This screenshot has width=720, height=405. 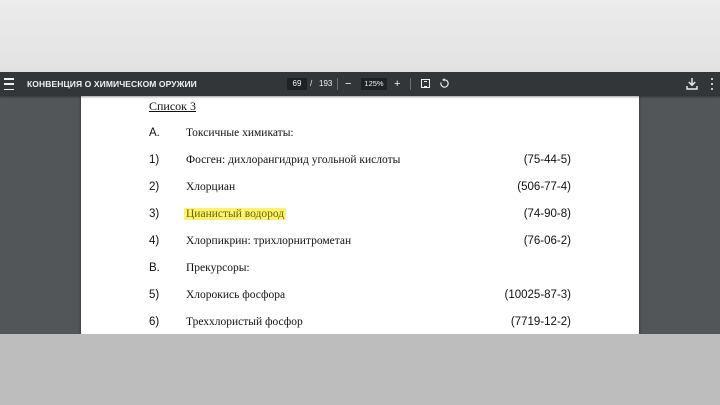 I want to click on more-icon, so click(x=712, y=84).